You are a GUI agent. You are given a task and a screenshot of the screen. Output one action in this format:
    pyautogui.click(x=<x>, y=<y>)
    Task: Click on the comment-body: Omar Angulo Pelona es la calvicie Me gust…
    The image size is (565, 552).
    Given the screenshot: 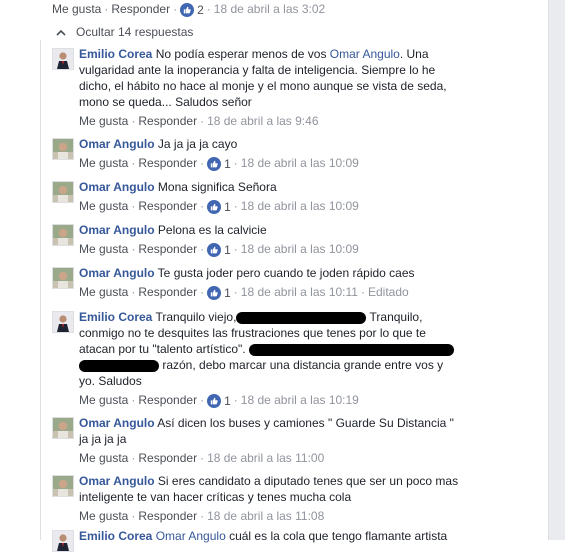 What is the action you would take?
    pyautogui.click(x=270, y=240)
    